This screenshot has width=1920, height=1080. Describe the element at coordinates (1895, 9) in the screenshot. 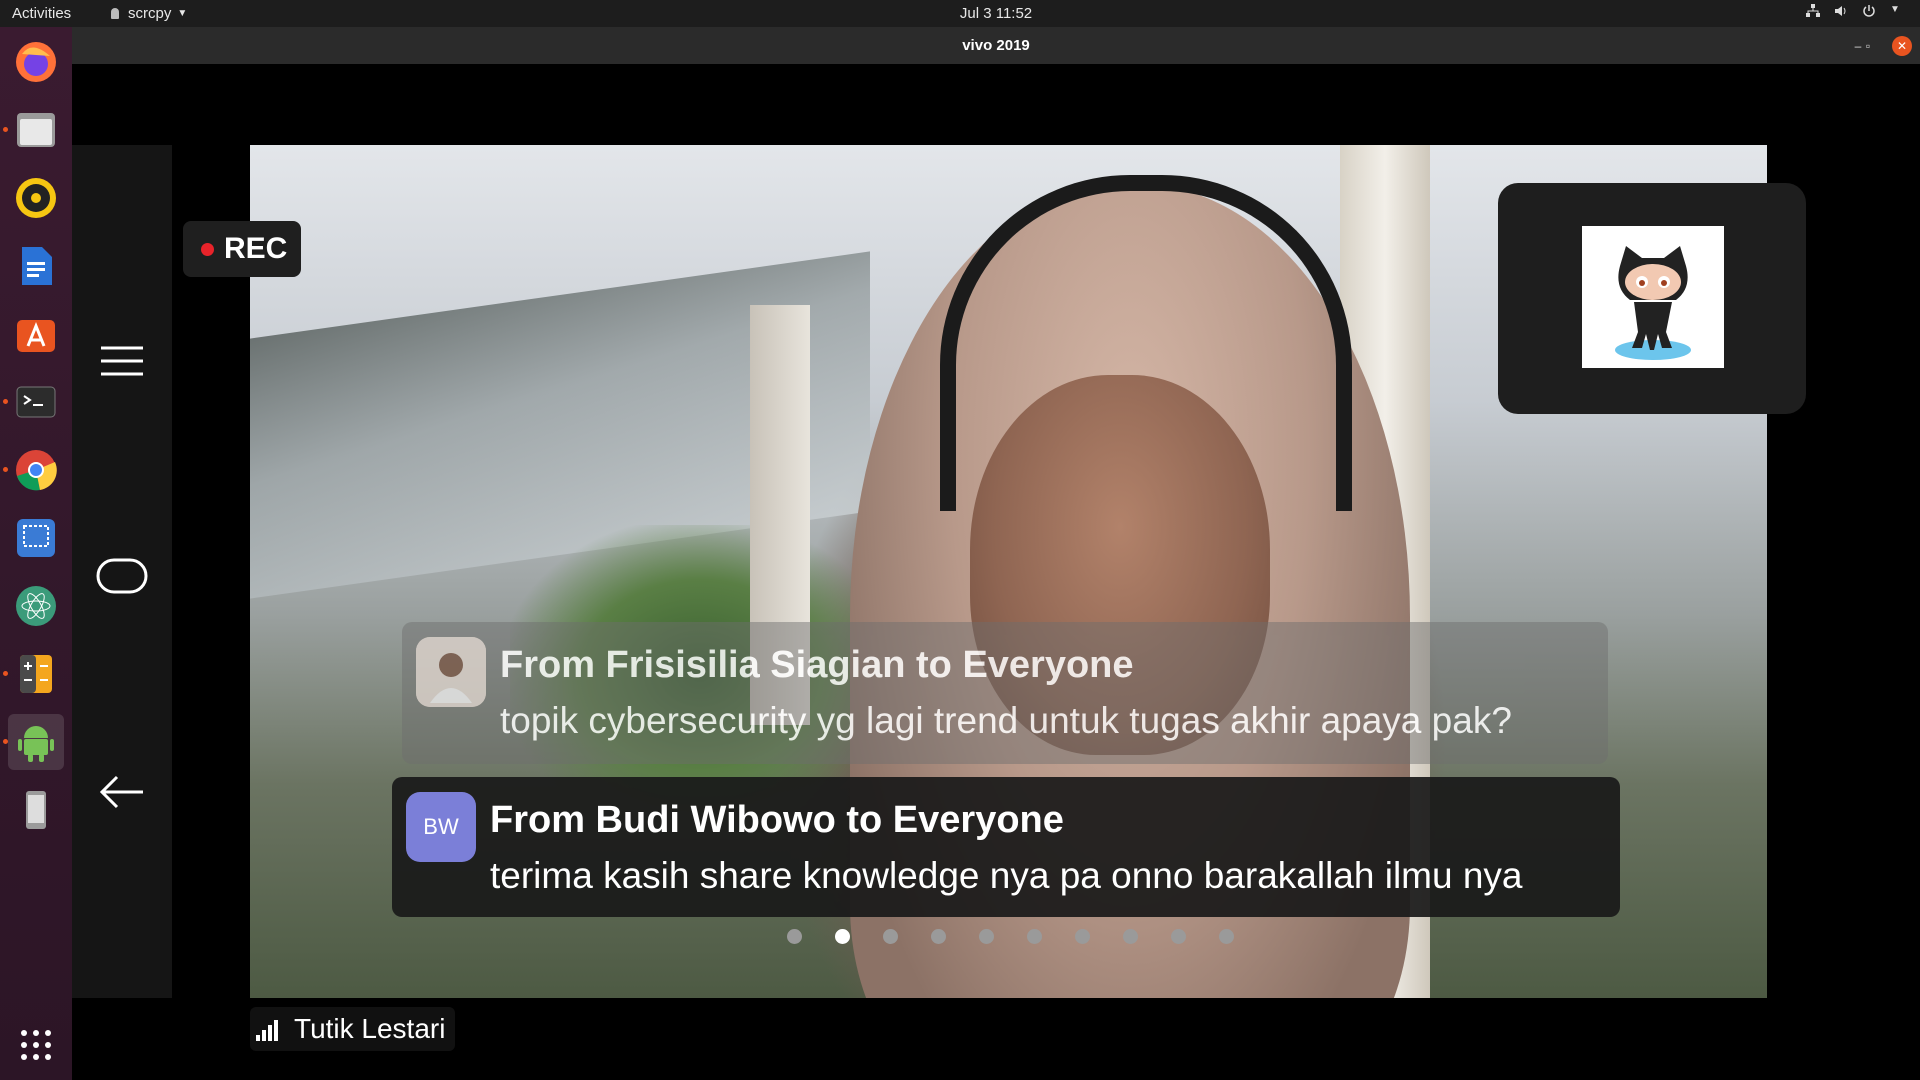

I see `chevron-down-icon: ▼` at that location.